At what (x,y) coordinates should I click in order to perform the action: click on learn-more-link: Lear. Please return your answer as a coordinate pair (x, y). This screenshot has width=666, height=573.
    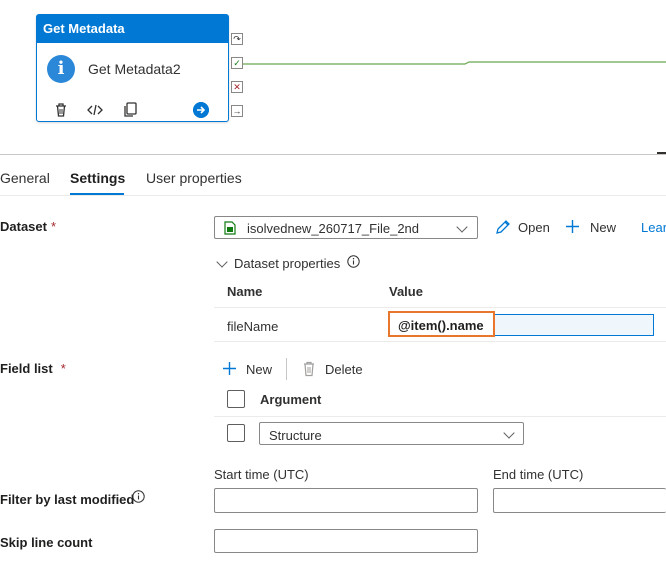
    Looking at the image, I should click on (653, 227).